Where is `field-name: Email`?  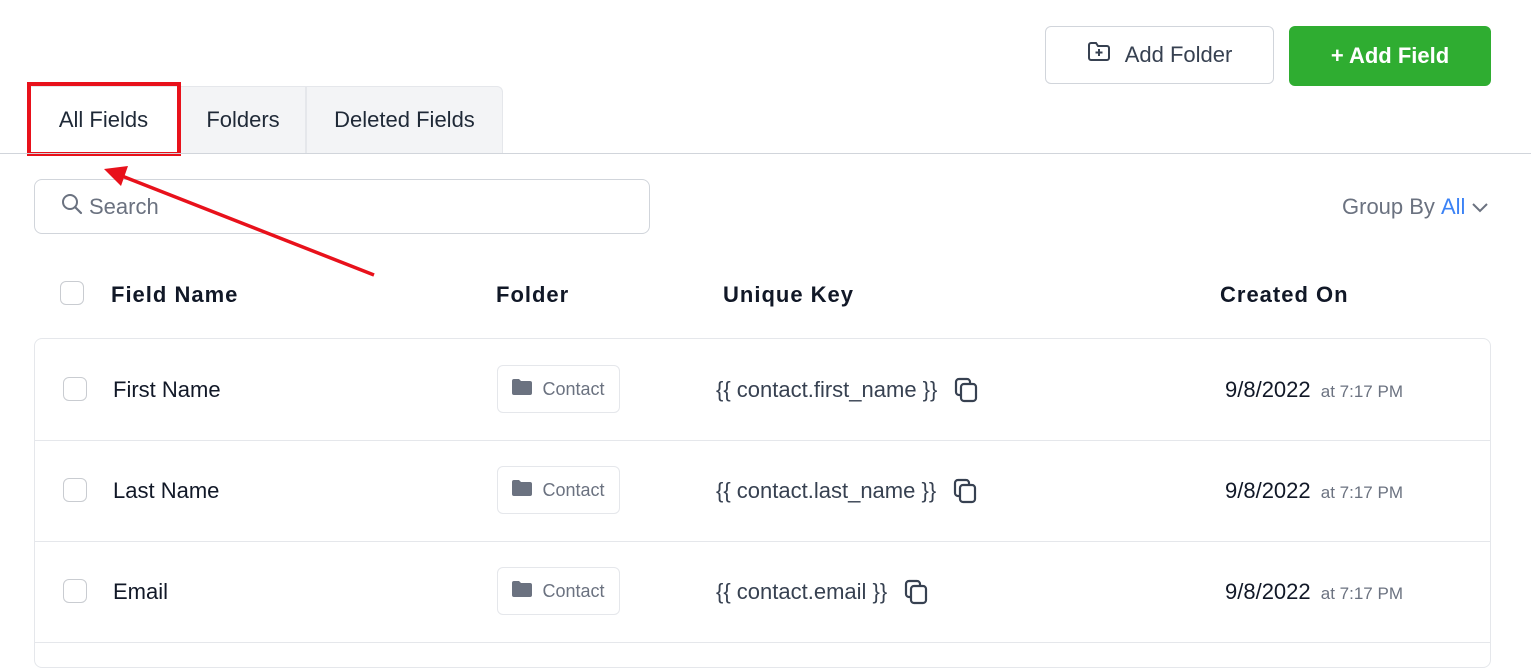
field-name: Email is located at coordinates (140, 592).